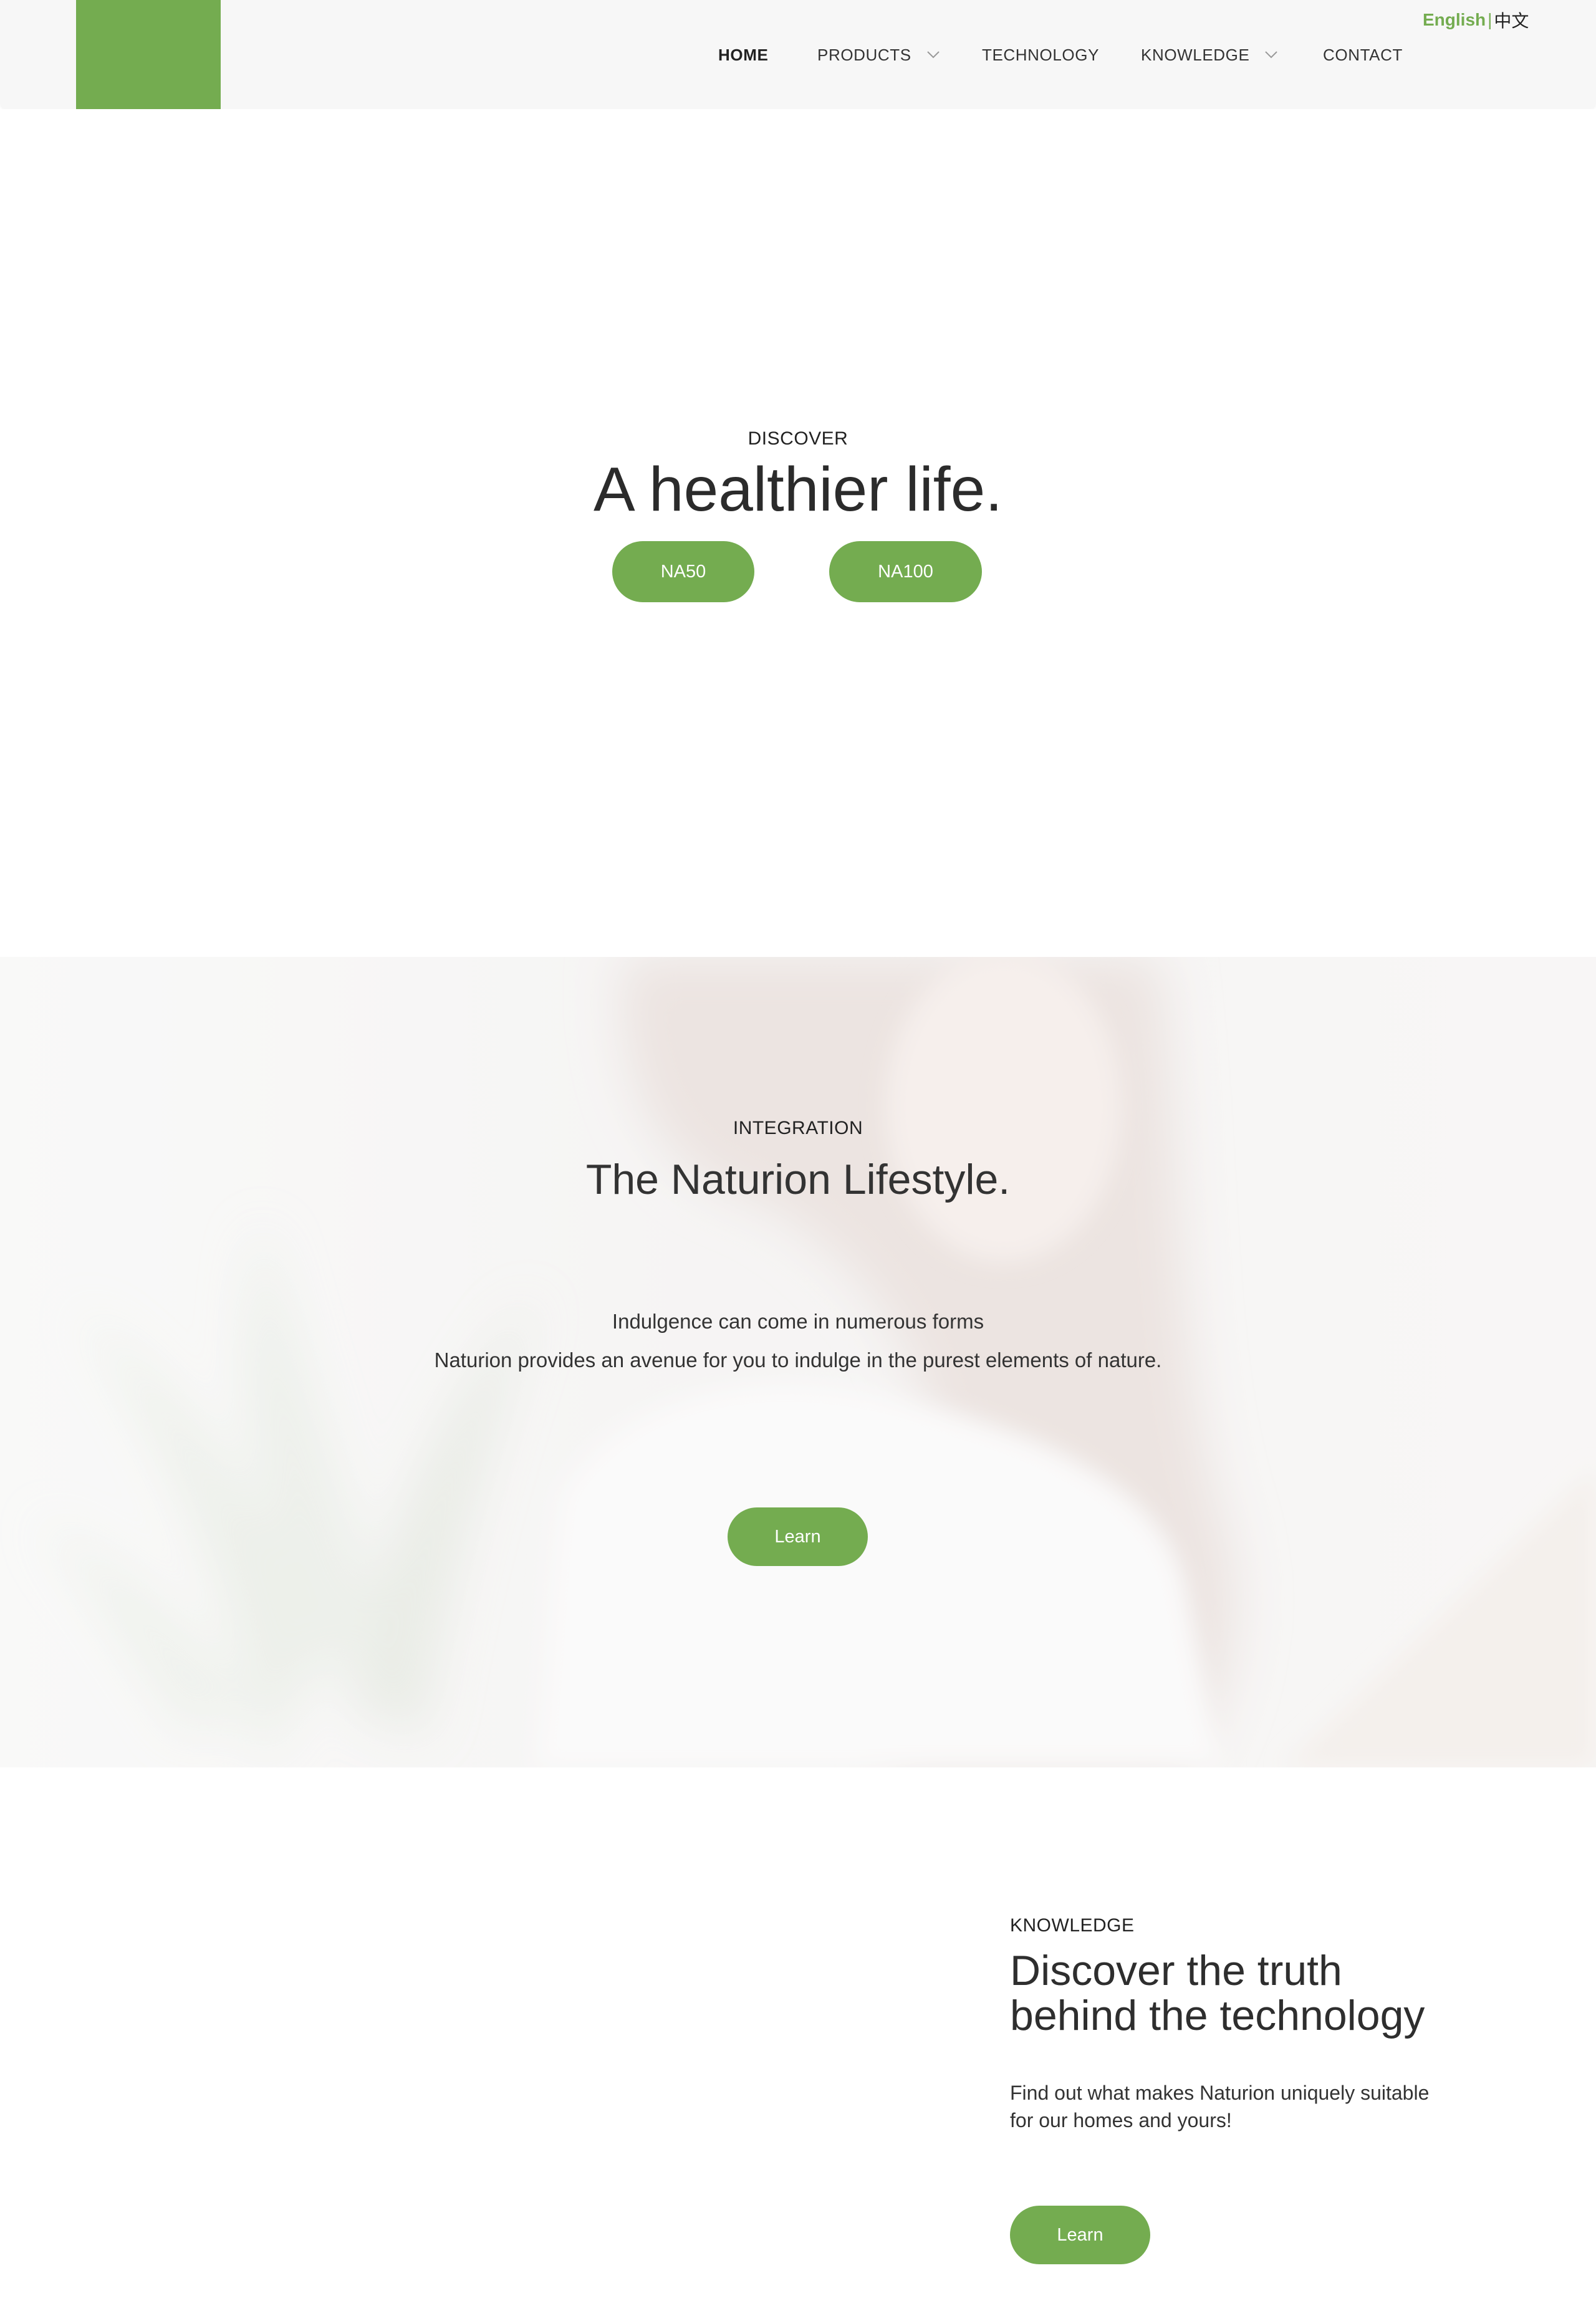 This screenshot has width=1596, height=2321. I want to click on nav-item-contact: CONTACT, so click(1363, 55).